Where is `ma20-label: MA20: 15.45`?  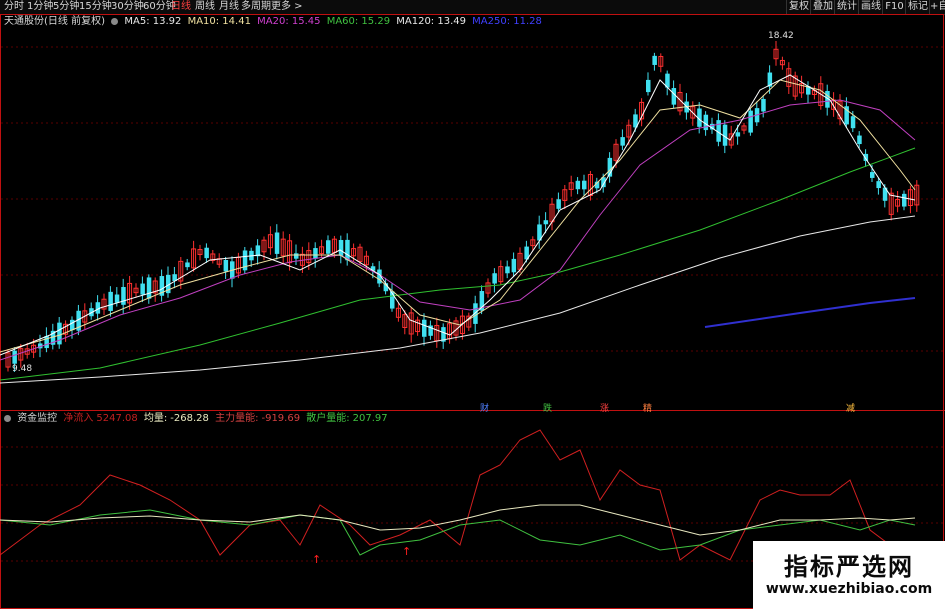 ma20-label: MA20: 15.45 is located at coordinates (289, 21).